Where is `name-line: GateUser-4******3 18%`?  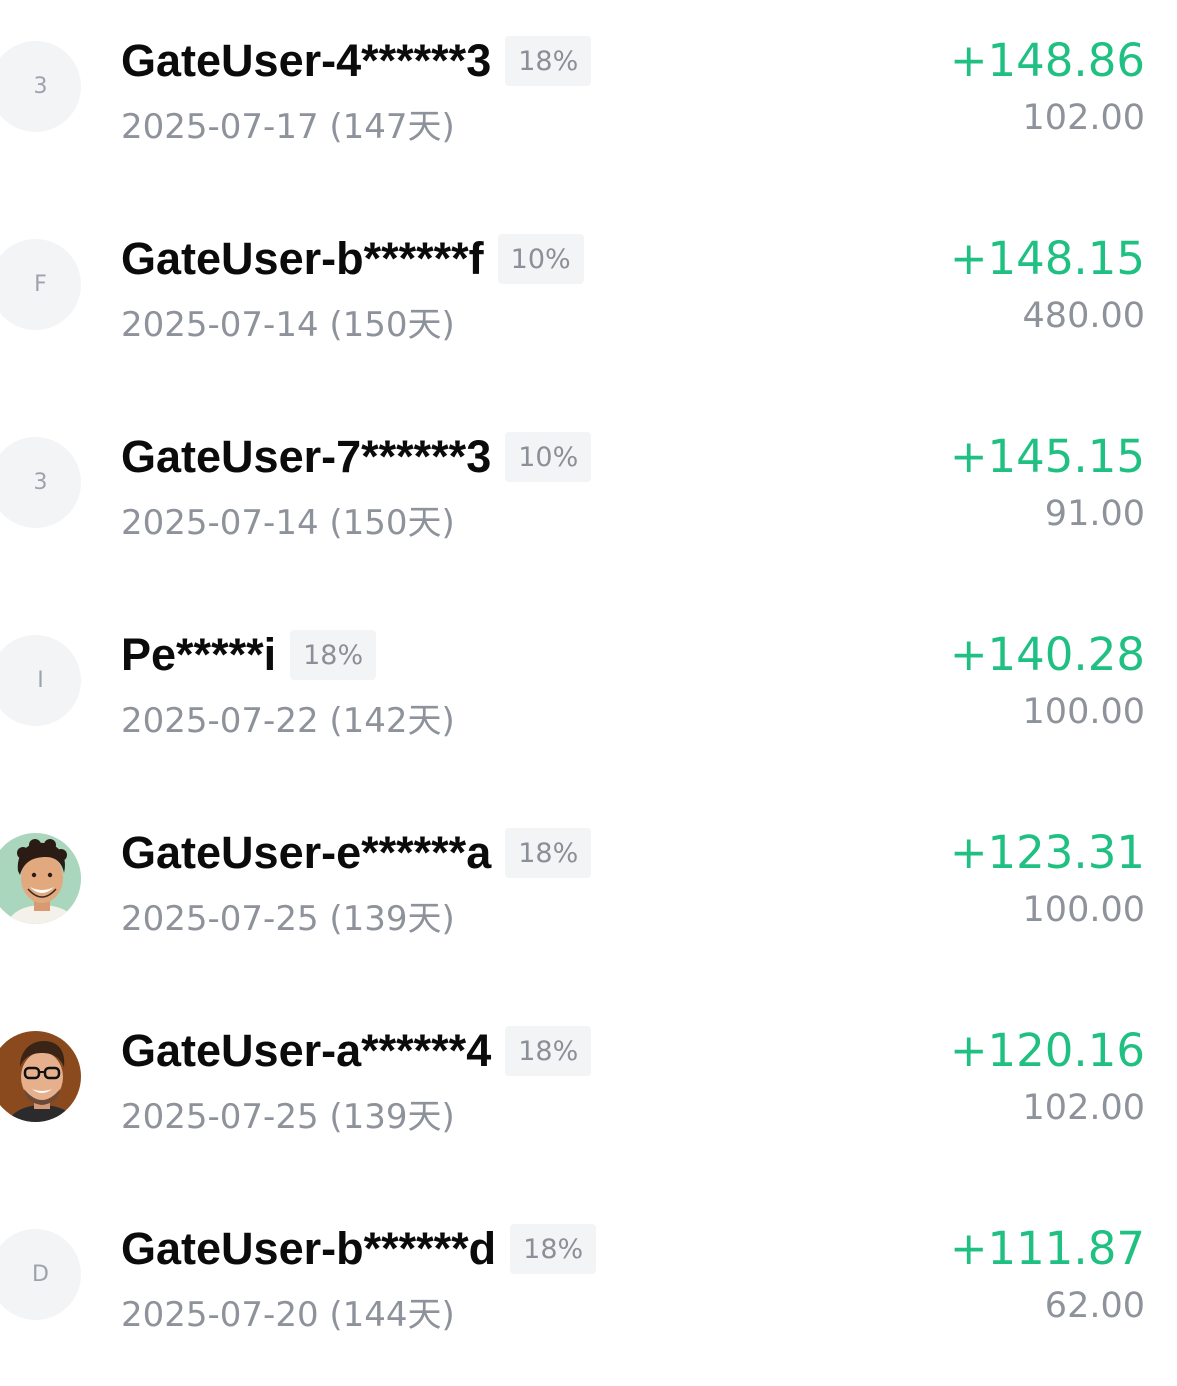 name-line: GateUser-4******3 18% is located at coordinates (356, 61).